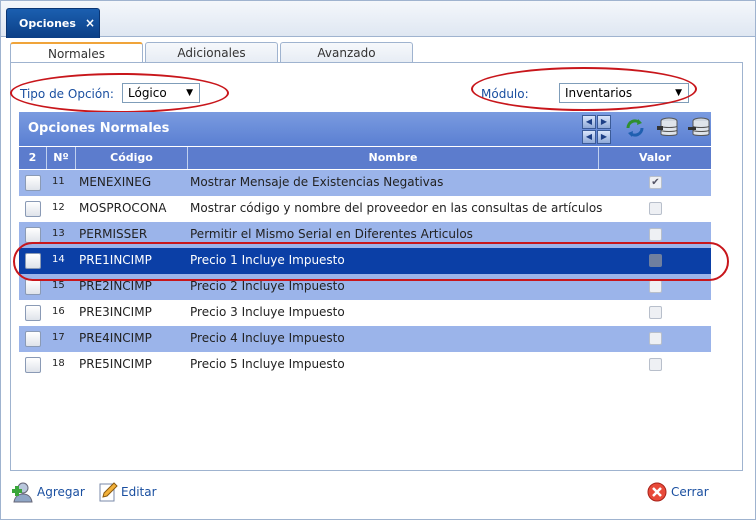  What do you see at coordinates (123, 208) in the screenshot?
I see `row-code: MOSPROCONA` at bounding box center [123, 208].